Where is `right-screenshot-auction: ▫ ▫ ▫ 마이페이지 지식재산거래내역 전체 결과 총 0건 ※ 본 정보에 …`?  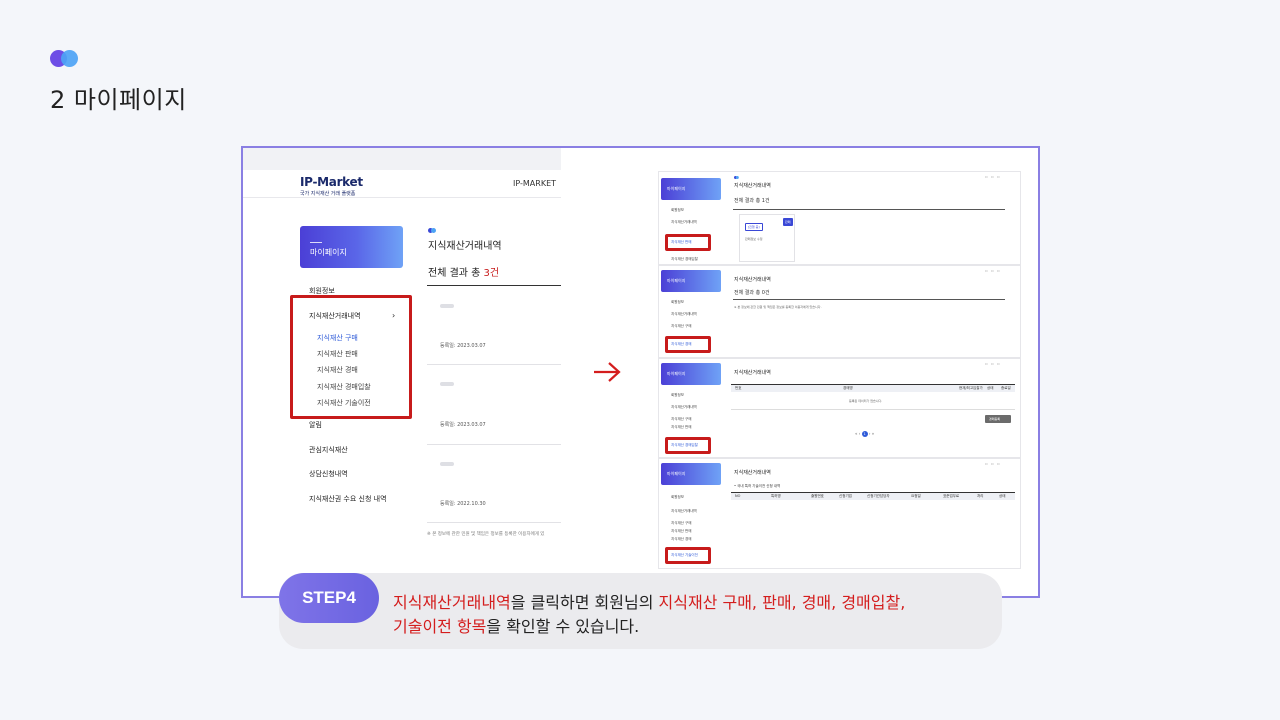 right-screenshot-auction: ▫ ▫ ▫ 마이페이지 지식재산거래내역 전체 결과 총 0건 ※ 본 정보에 … is located at coordinates (839, 311).